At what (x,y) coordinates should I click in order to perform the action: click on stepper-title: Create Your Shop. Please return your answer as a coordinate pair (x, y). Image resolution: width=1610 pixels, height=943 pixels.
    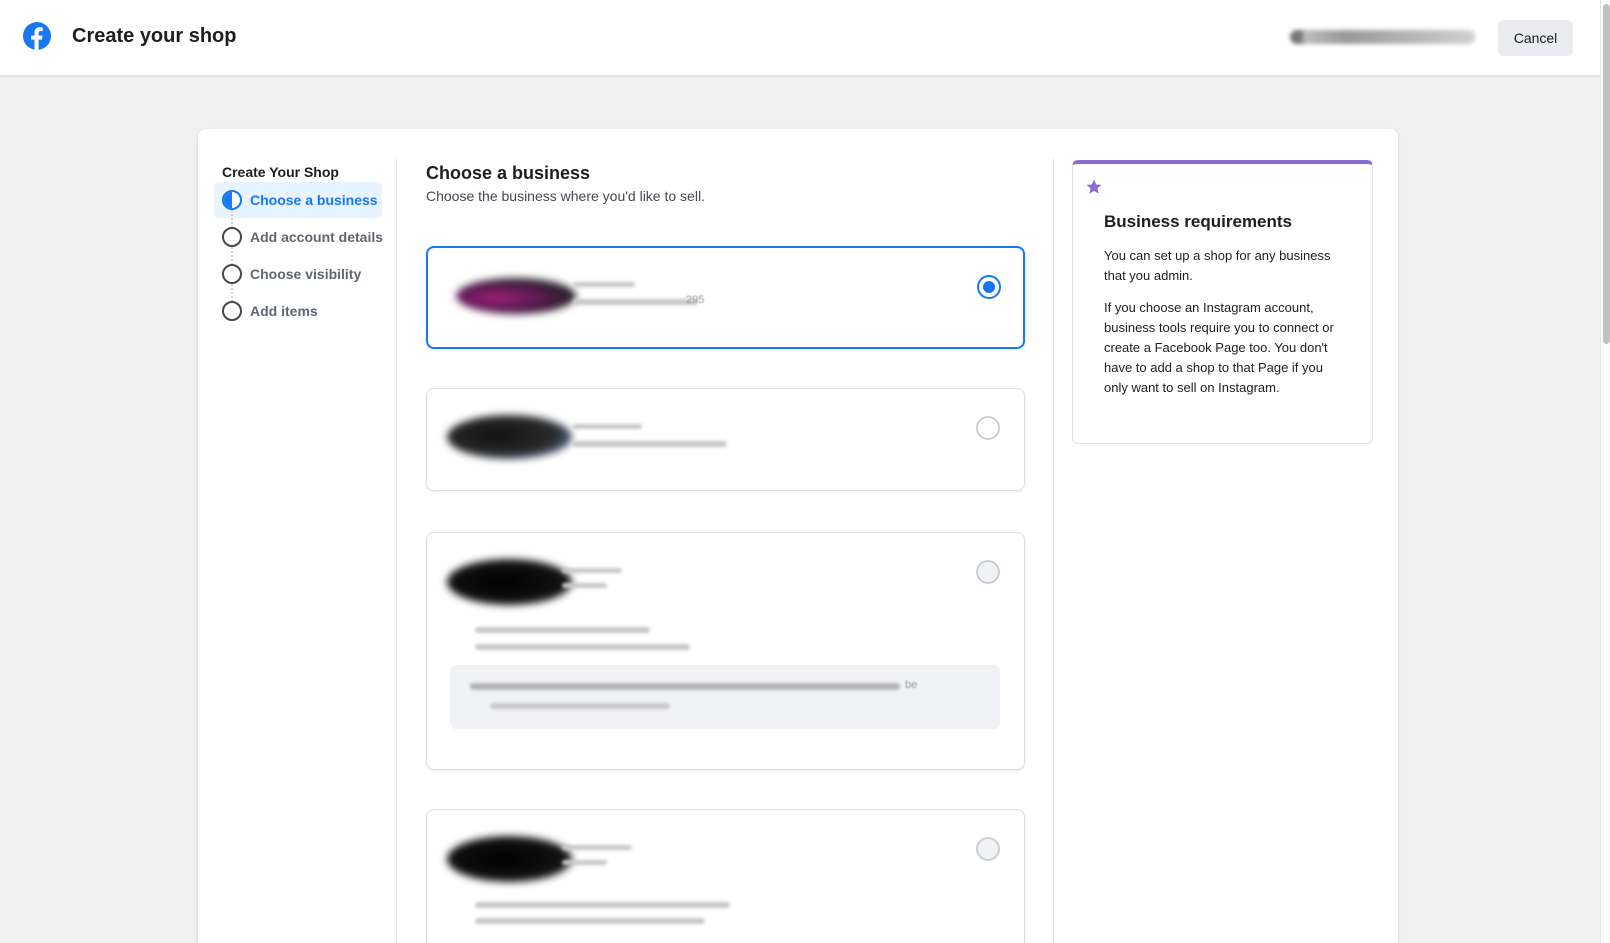
    Looking at the image, I should click on (280, 172).